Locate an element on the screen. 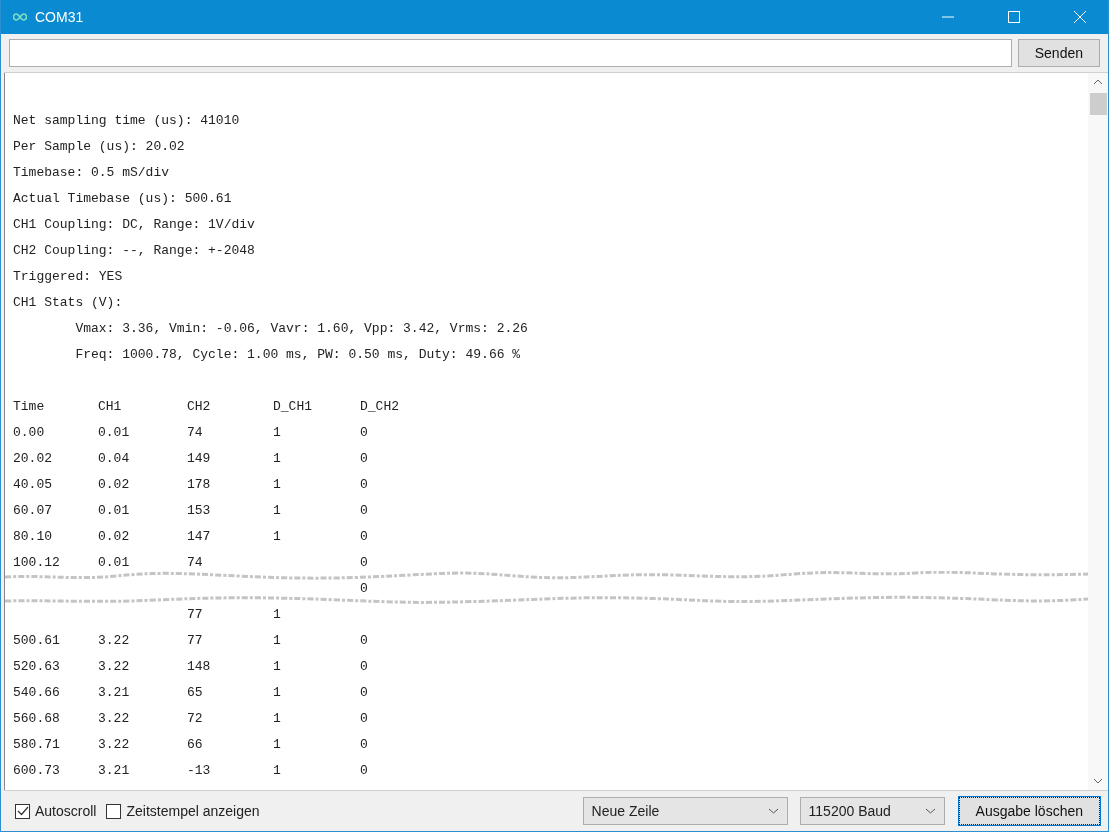  send-input-field is located at coordinates (510, 53).